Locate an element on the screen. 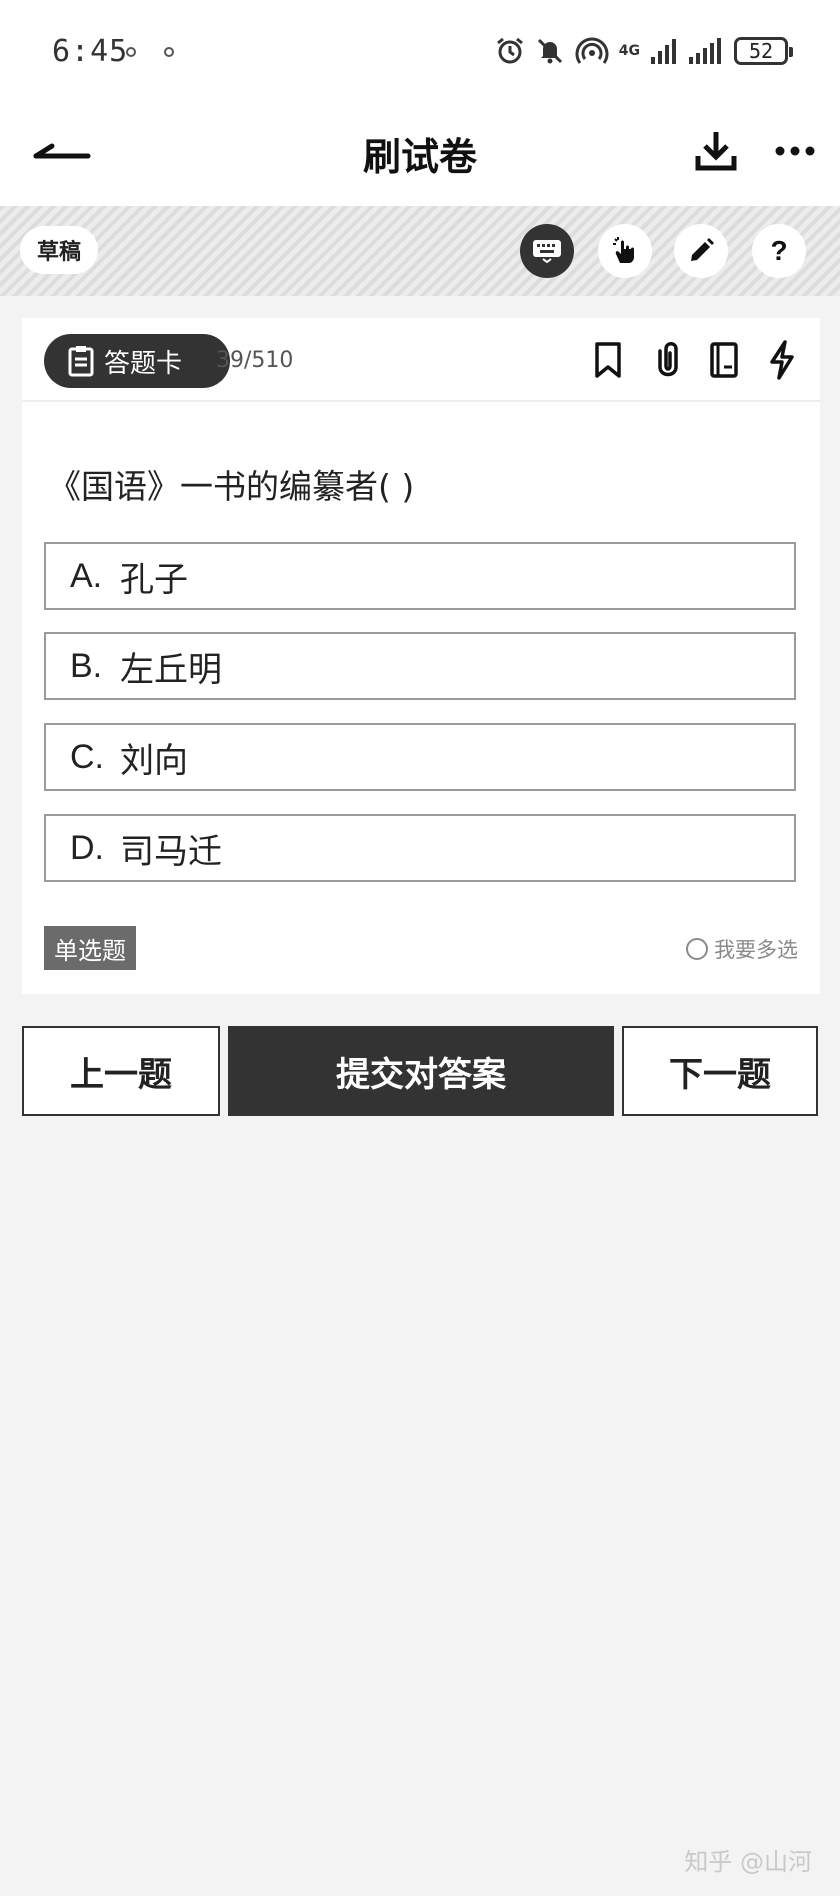 The height and width of the screenshot is (1896, 840). paperclip-icon is located at coordinates (668, 359).